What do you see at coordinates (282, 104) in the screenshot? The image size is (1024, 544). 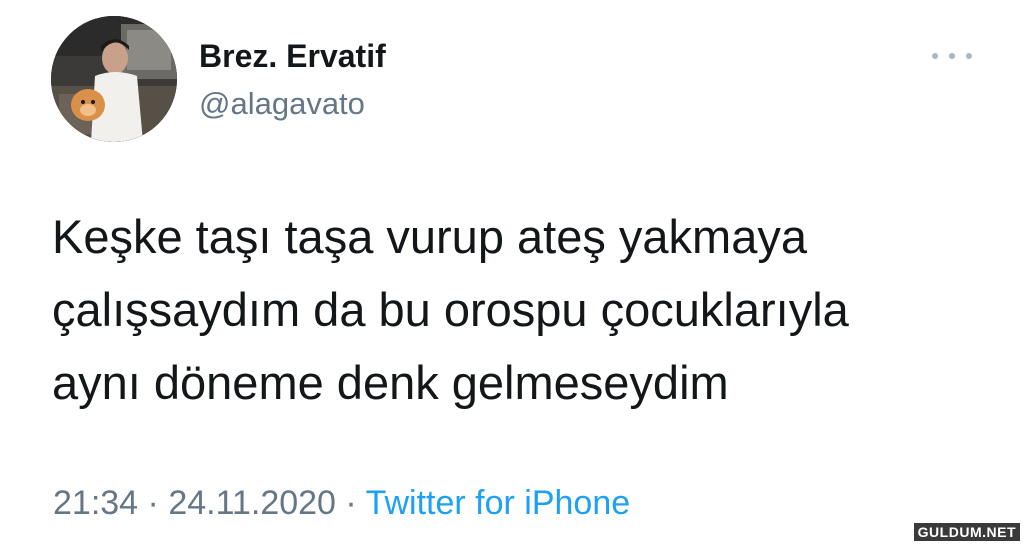 I see `author-handle: @alagavato` at bounding box center [282, 104].